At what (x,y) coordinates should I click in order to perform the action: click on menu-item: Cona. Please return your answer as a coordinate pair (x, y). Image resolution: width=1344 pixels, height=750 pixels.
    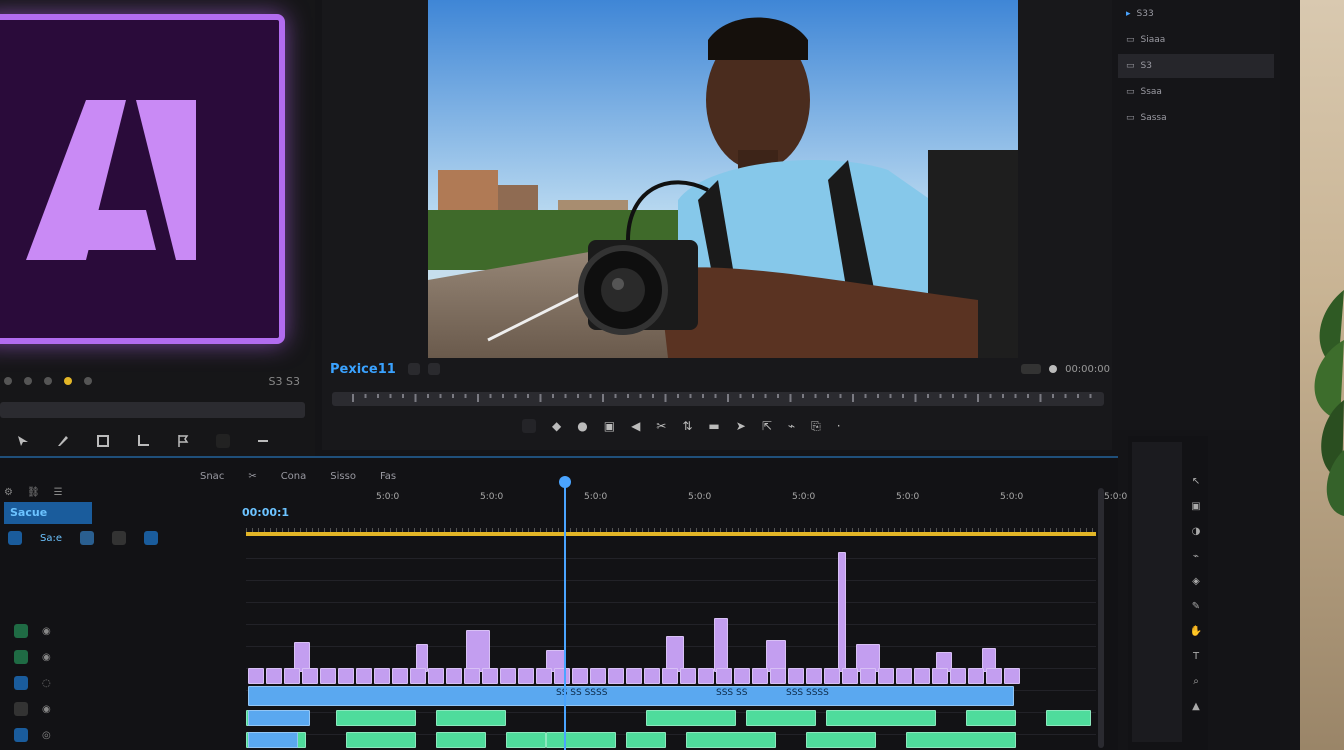
    Looking at the image, I should click on (294, 476).